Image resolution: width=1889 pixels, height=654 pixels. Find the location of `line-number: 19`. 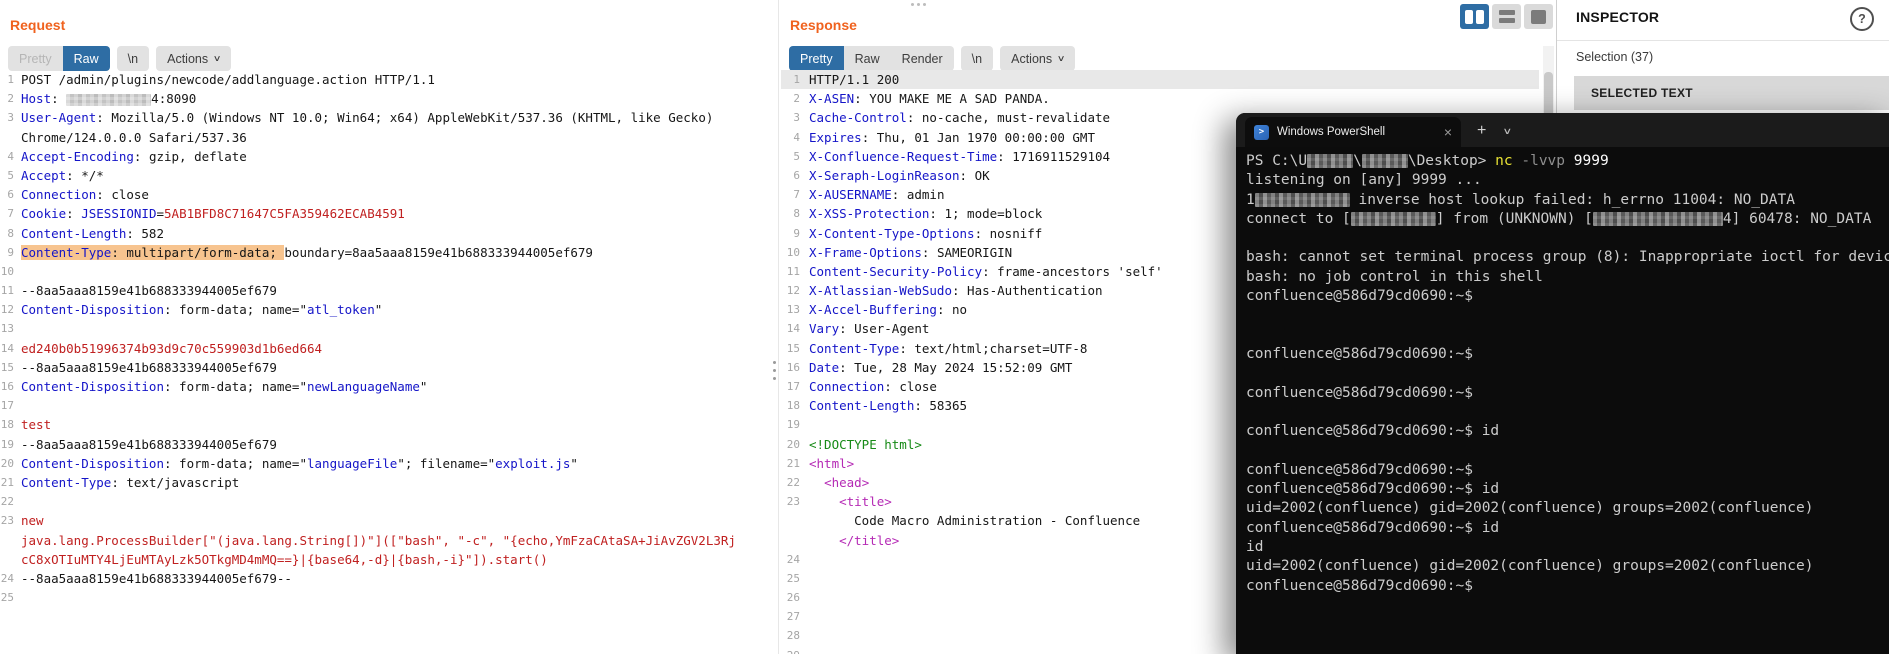

line-number: 19 is located at coordinates (7, 444).